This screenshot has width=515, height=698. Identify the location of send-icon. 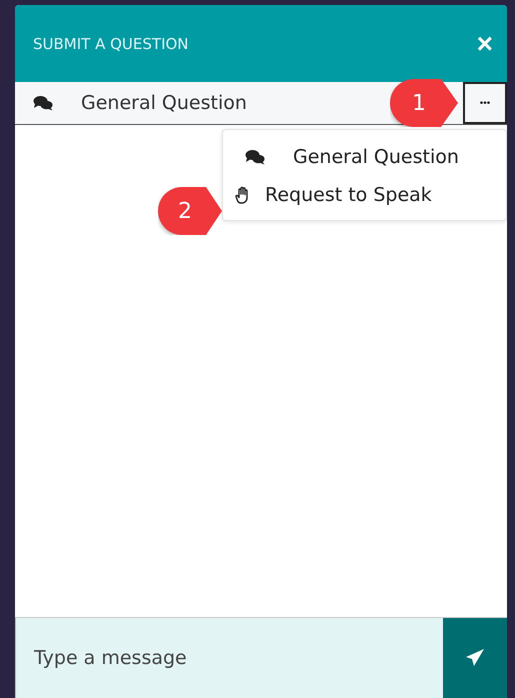
(475, 658).